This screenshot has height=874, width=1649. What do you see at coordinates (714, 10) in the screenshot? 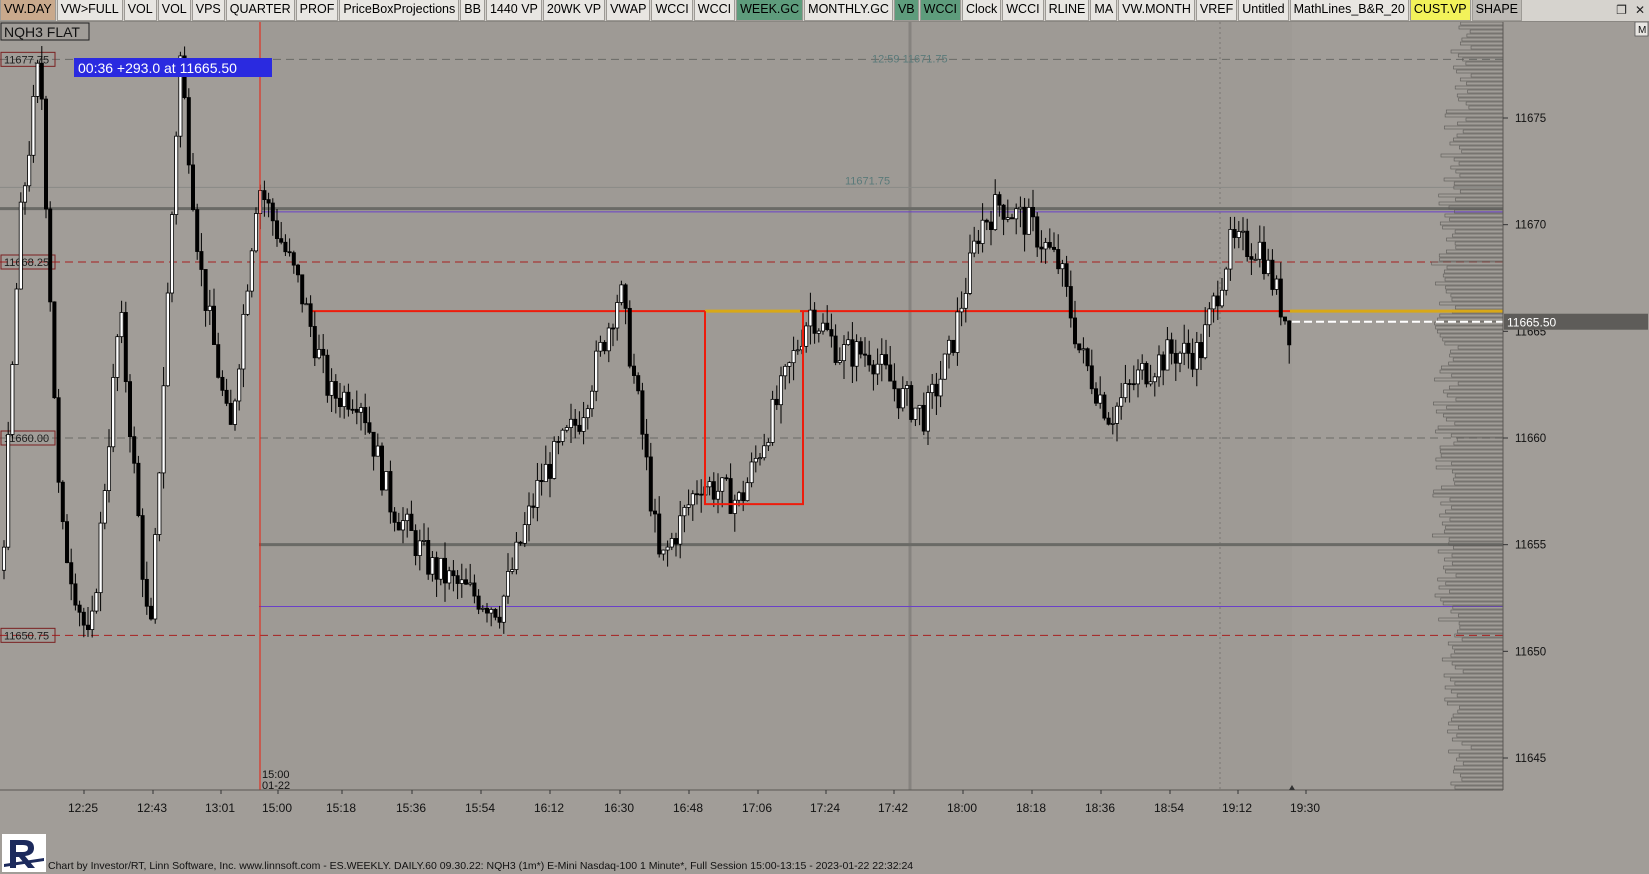
I see `indicator-tab-13: WCCI` at bounding box center [714, 10].